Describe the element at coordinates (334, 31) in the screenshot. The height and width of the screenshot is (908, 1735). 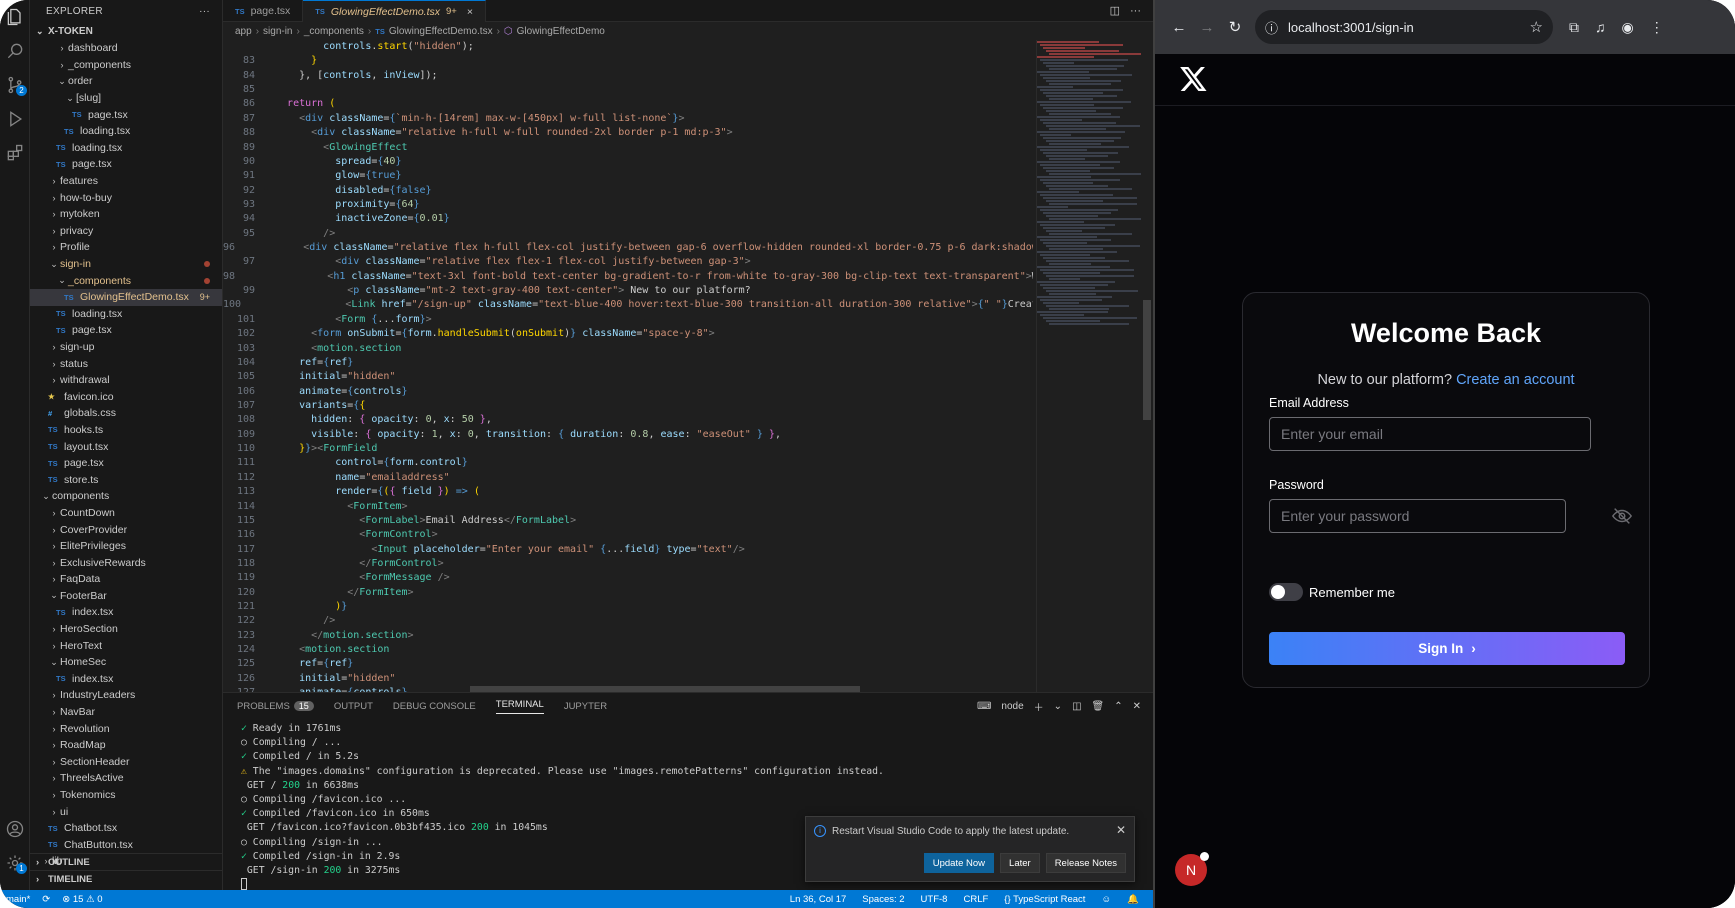
I see `breadcrumb-item: _components` at that location.